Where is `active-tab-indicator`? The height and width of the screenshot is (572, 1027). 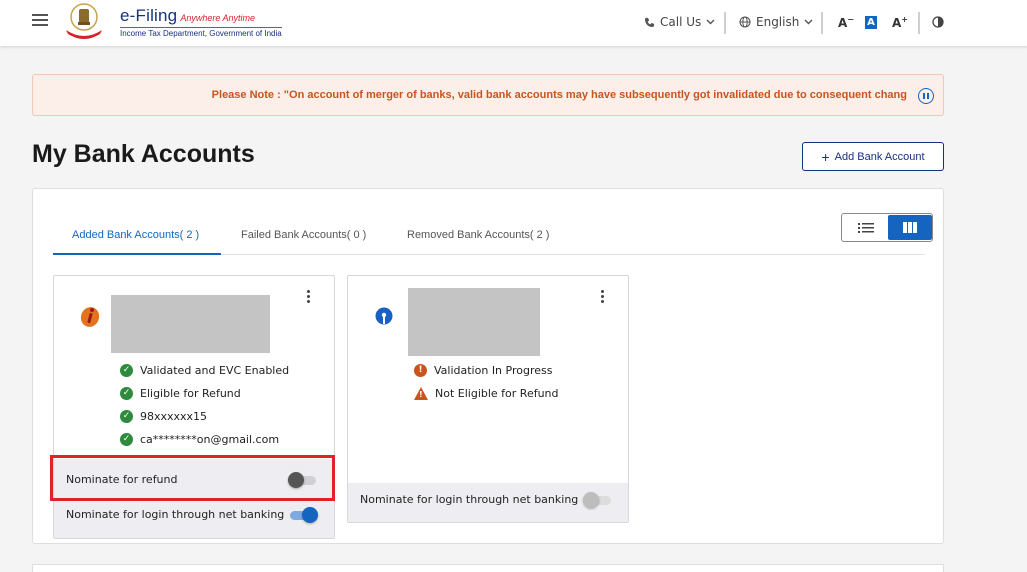 active-tab-indicator is located at coordinates (137, 254).